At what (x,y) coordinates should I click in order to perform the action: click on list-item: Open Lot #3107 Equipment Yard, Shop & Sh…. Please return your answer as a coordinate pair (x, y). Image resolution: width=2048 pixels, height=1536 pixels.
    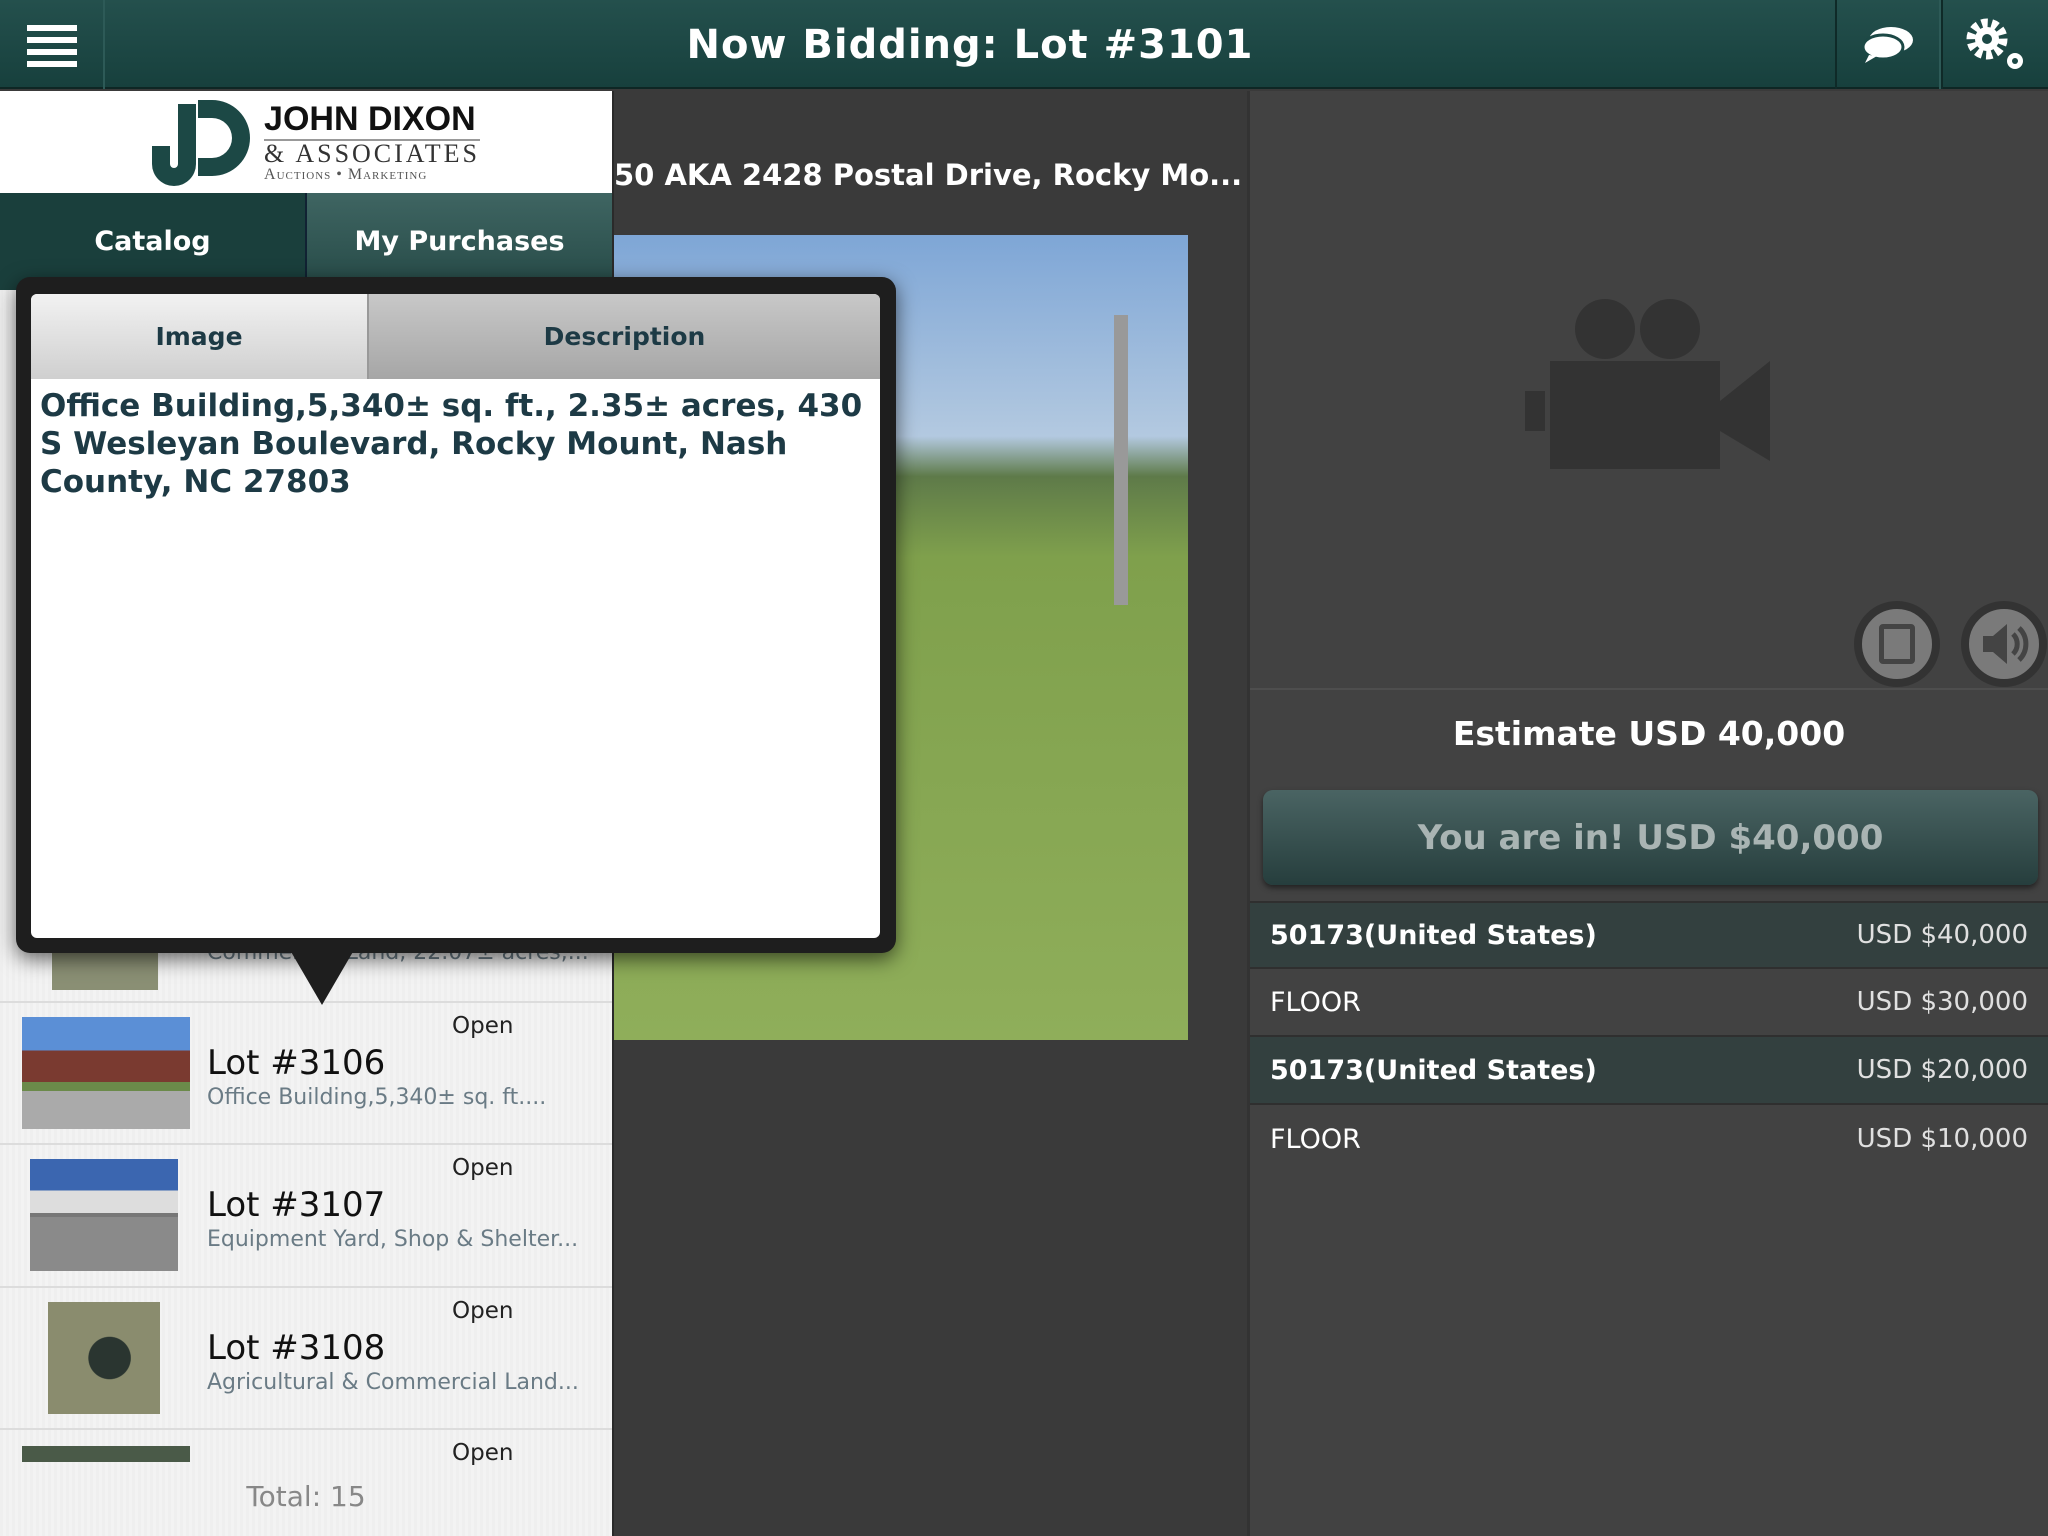
    Looking at the image, I should click on (306, 1216).